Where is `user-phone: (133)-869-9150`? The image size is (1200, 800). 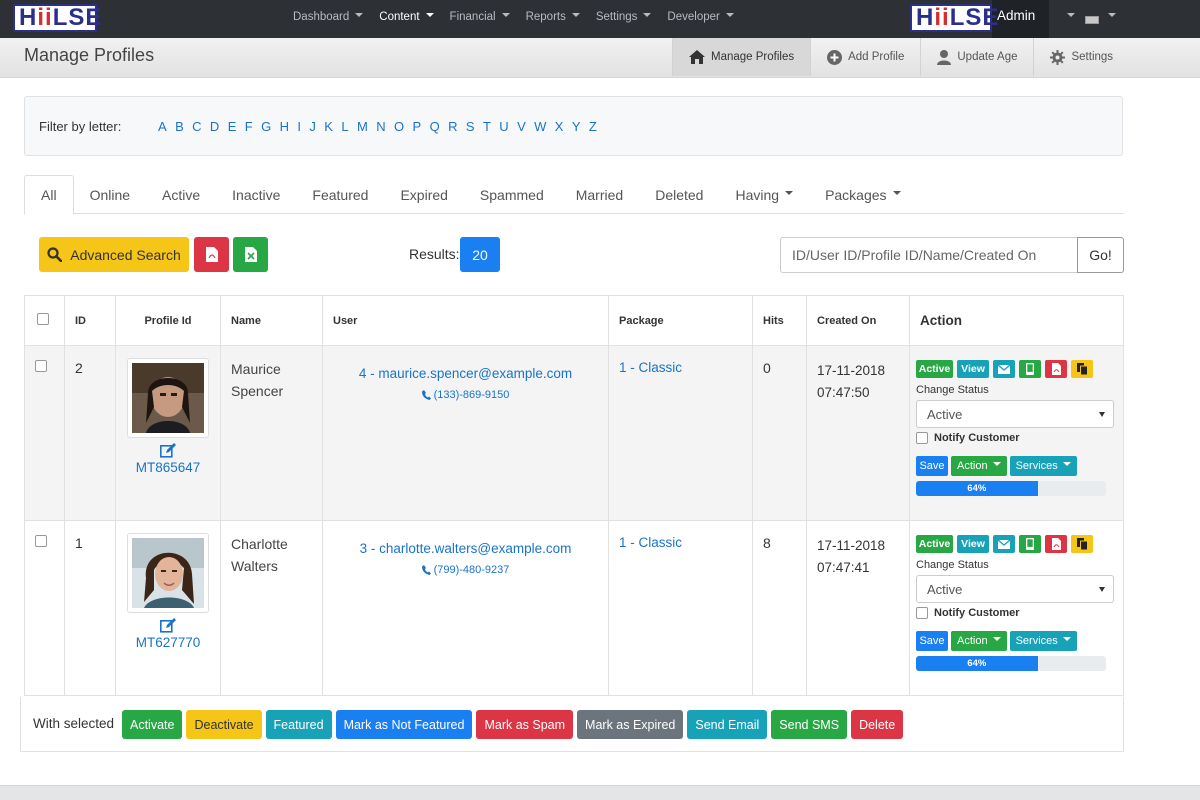 user-phone: (133)-869-9150 is located at coordinates (465, 395).